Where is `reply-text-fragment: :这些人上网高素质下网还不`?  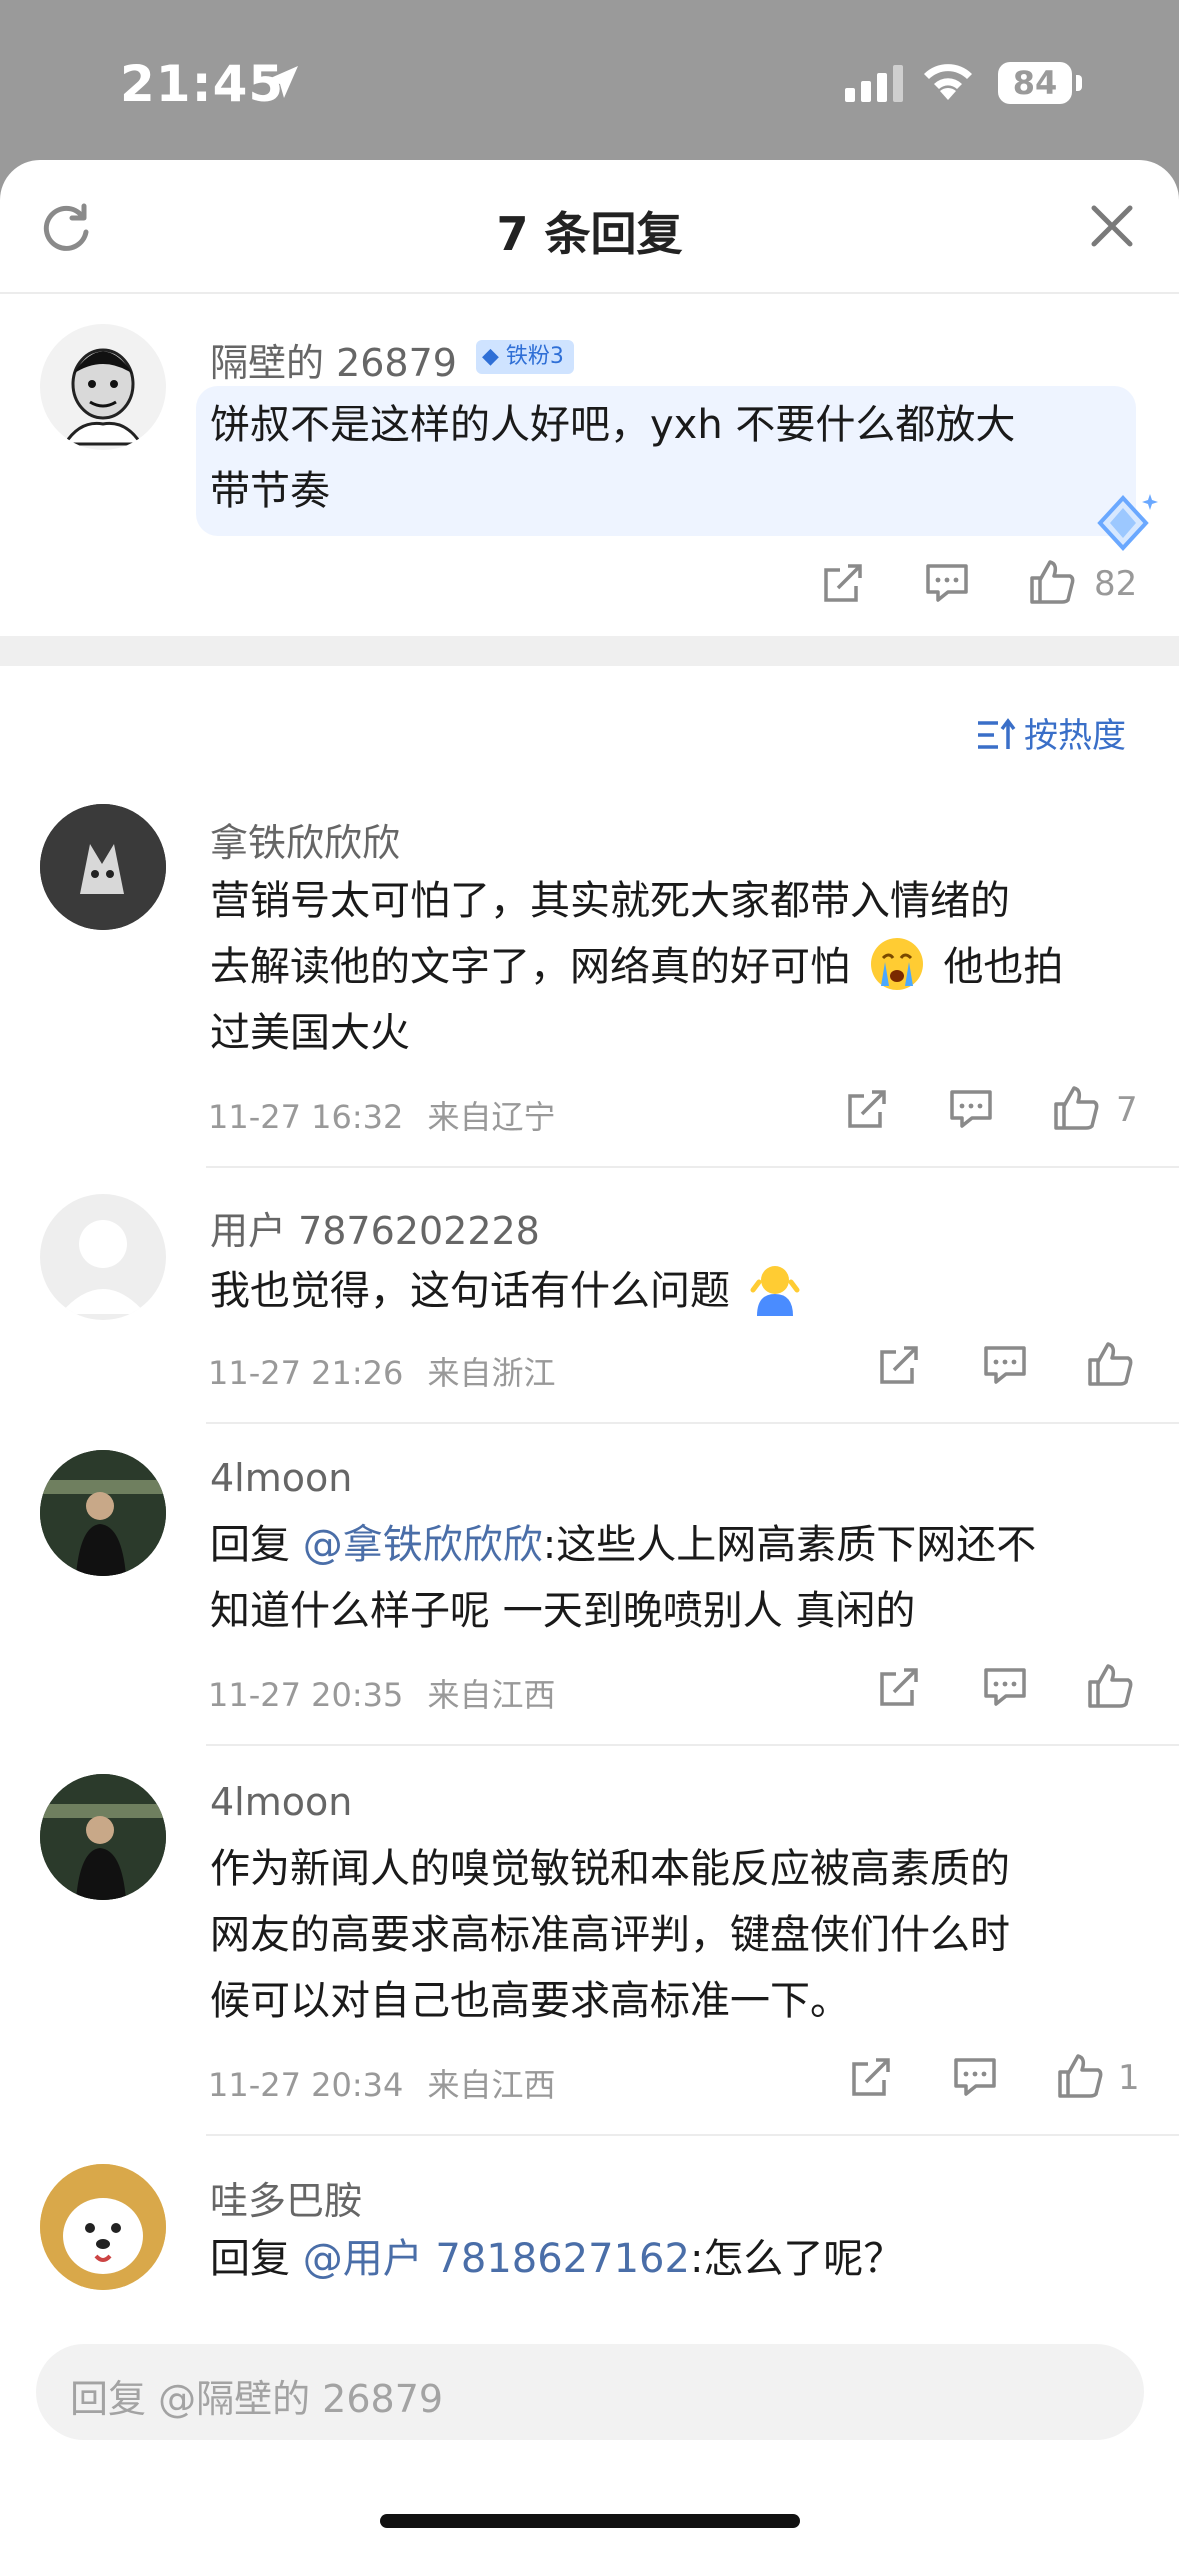
reply-text-fragment: :这些人上网高素质下网还不 is located at coordinates (789, 1545).